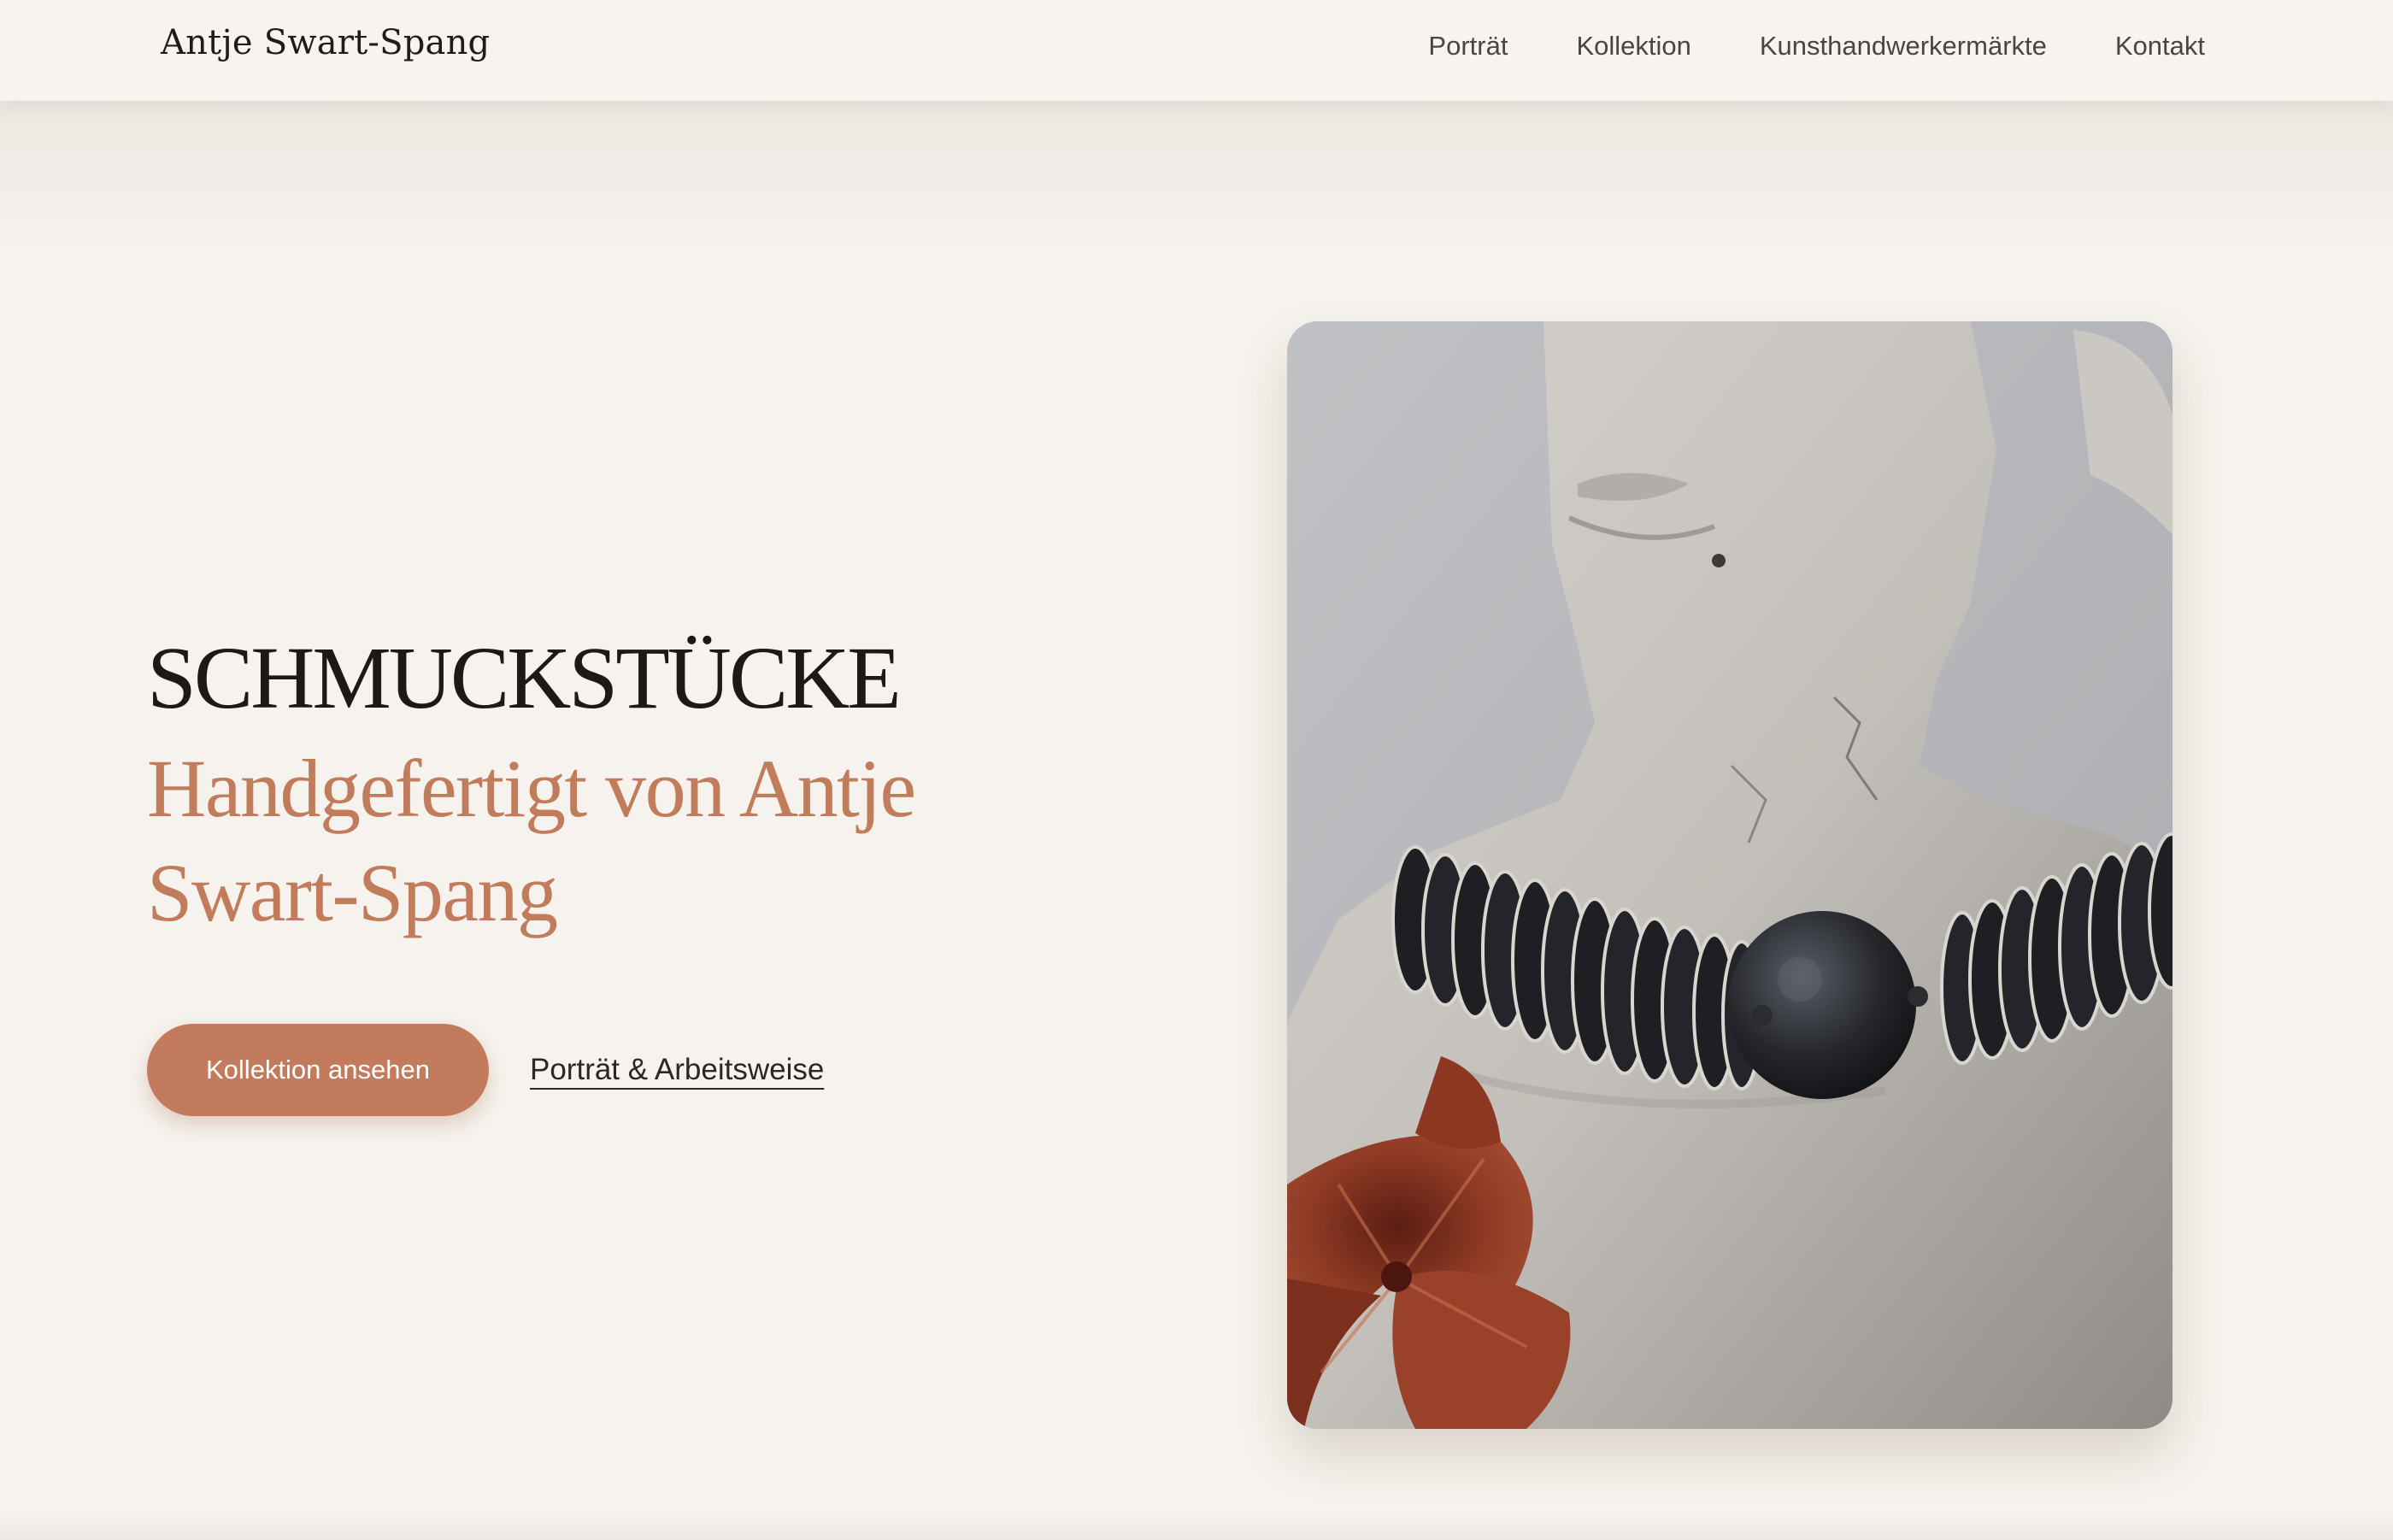 The width and height of the screenshot is (2393, 1540). I want to click on necklace-center-bead, so click(1822, 1005).